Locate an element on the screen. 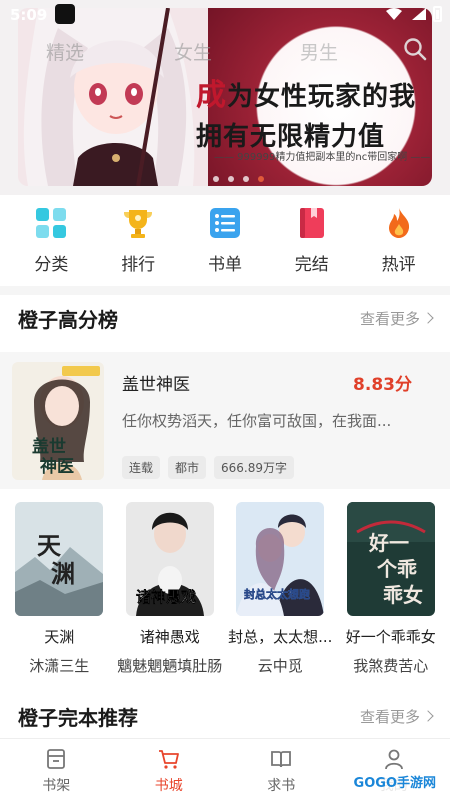 This screenshot has width=450, height=800. book-card: 好一 个乖 乖女 好一个乖乖女 我煞费苦心 is located at coordinates (391, 592).